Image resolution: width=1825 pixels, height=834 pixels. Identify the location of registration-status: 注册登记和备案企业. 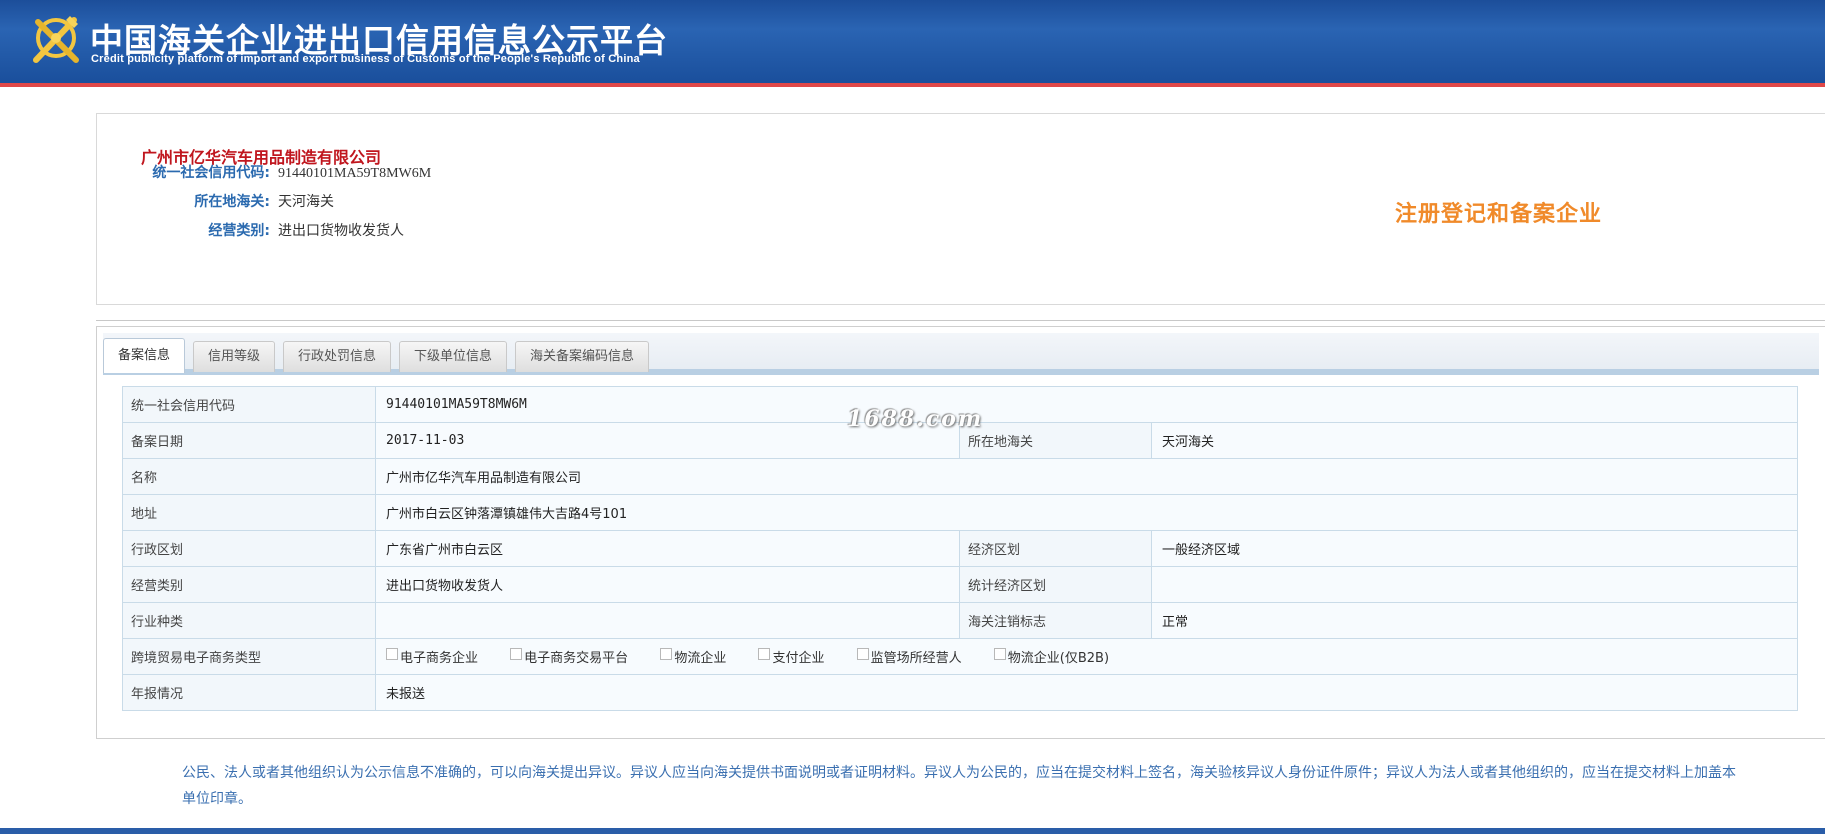
(1499, 214).